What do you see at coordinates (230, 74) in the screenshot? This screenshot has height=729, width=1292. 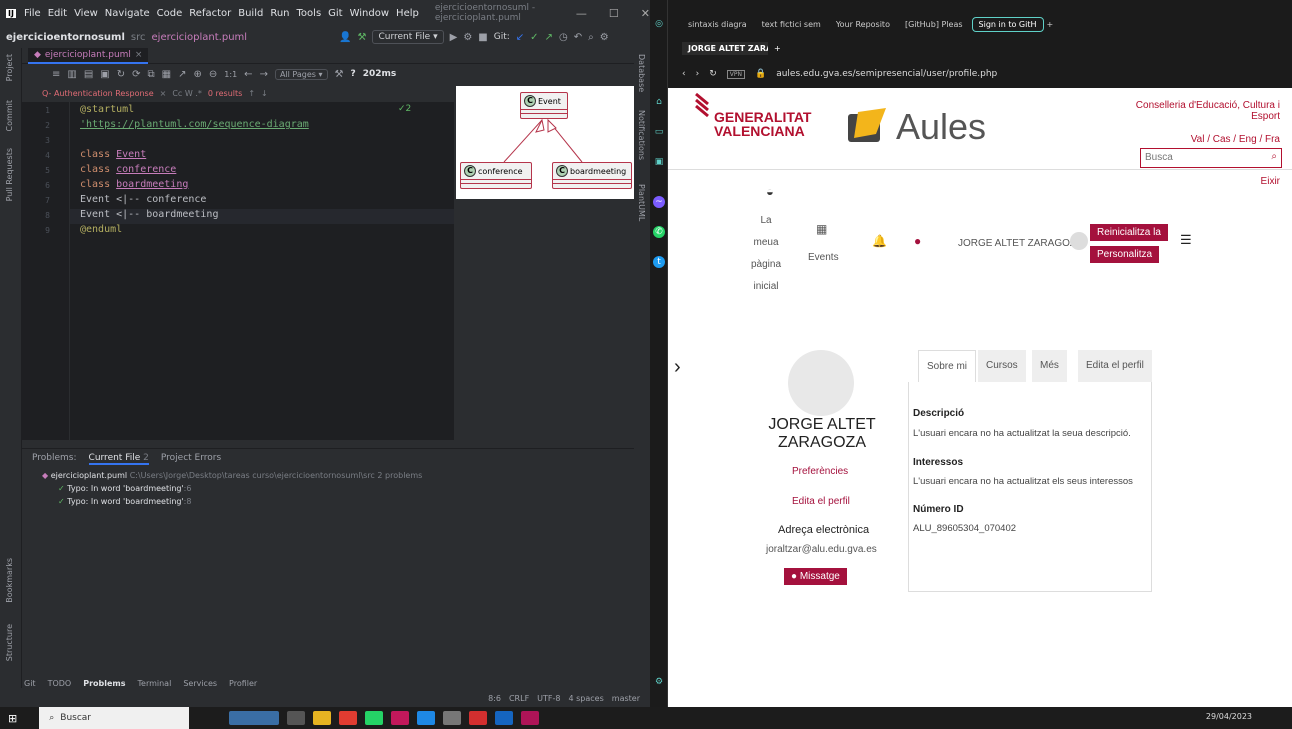 I see `actual-size-icon: 1:1` at bounding box center [230, 74].